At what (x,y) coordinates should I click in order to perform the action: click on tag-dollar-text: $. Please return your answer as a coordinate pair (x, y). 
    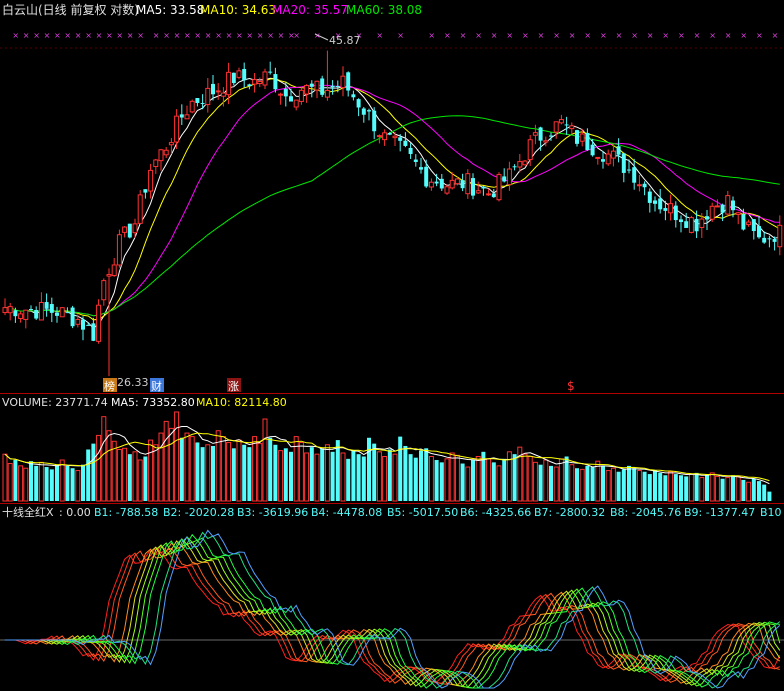
    Looking at the image, I should click on (571, 386).